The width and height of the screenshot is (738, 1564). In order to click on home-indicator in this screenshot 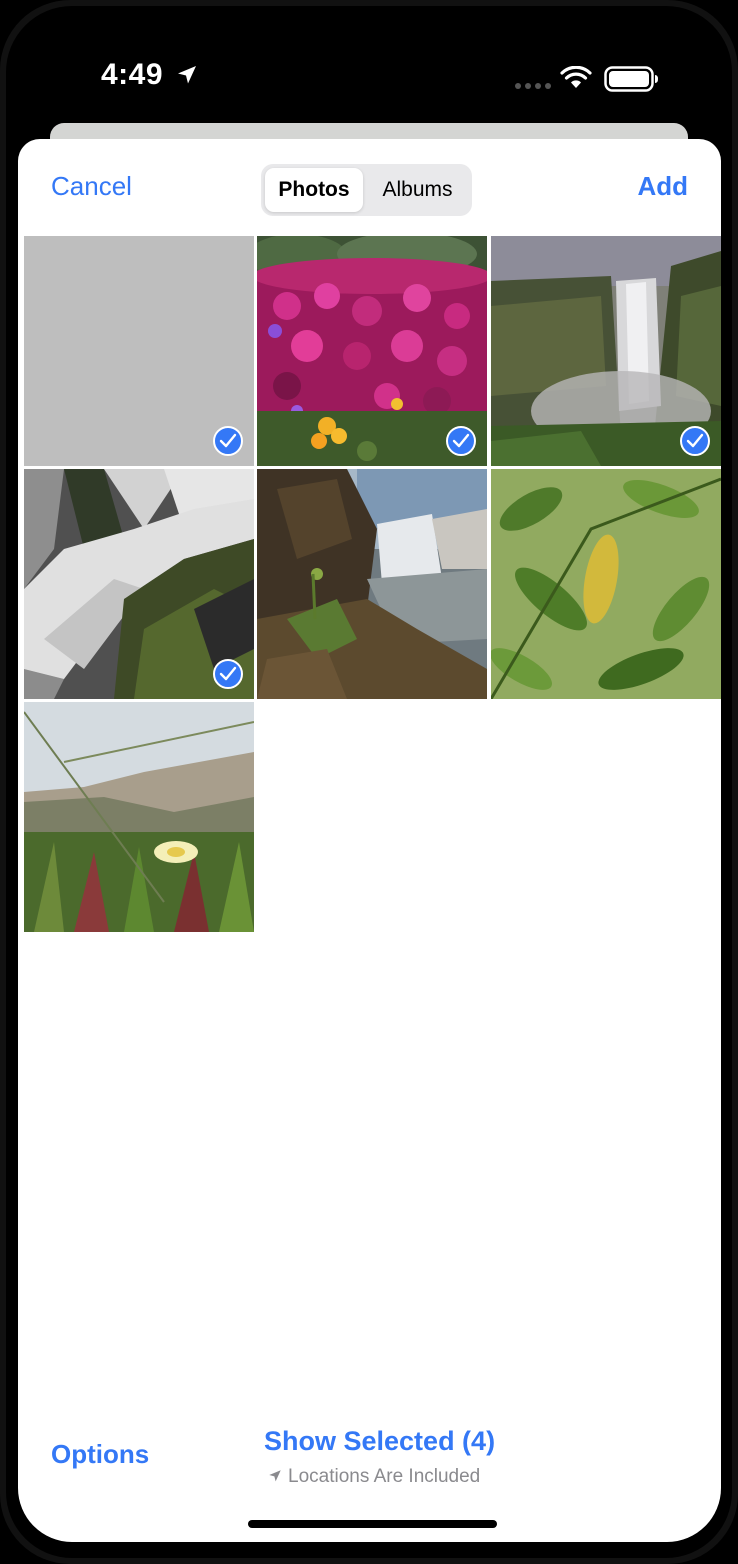, I will do `click(372, 1524)`.